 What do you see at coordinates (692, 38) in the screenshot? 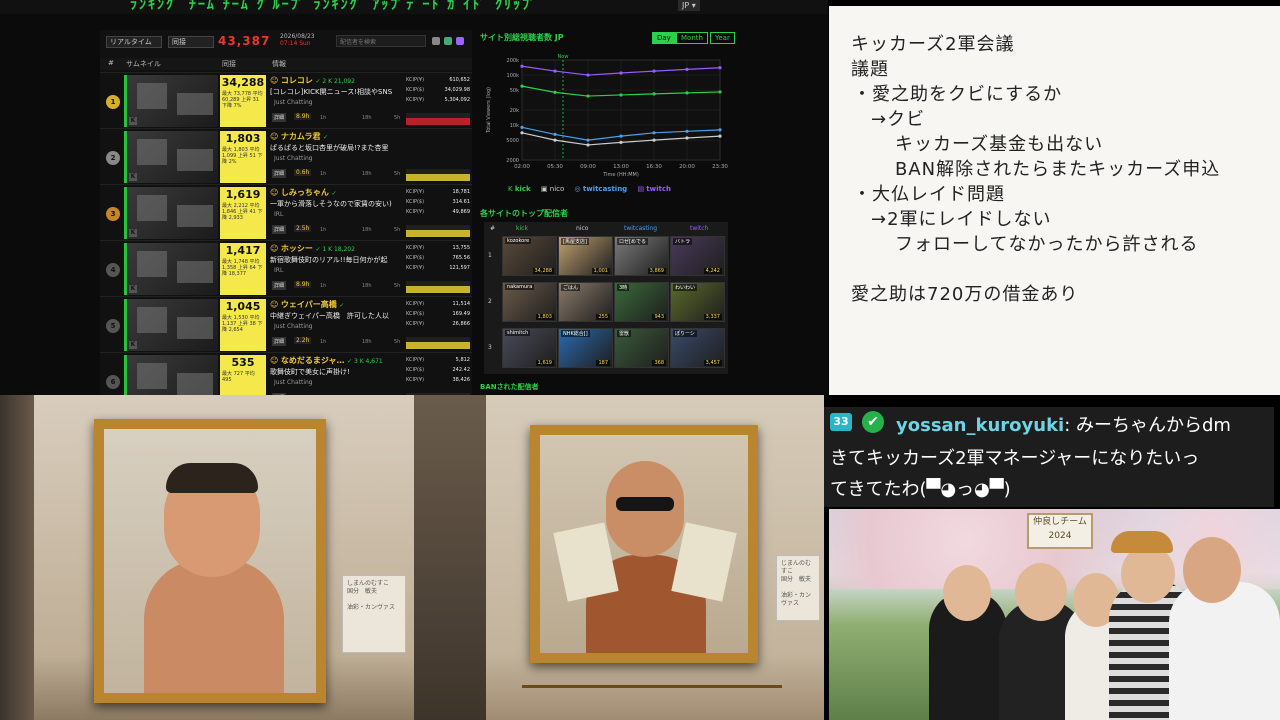
I see `range-month-button: Month` at bounding box center [692, 38].